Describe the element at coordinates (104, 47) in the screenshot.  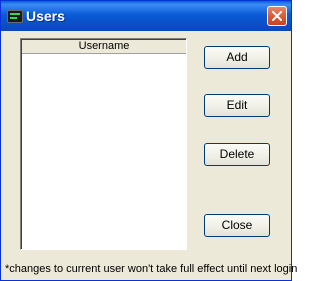
I see `username-column-header: Username` at that location.